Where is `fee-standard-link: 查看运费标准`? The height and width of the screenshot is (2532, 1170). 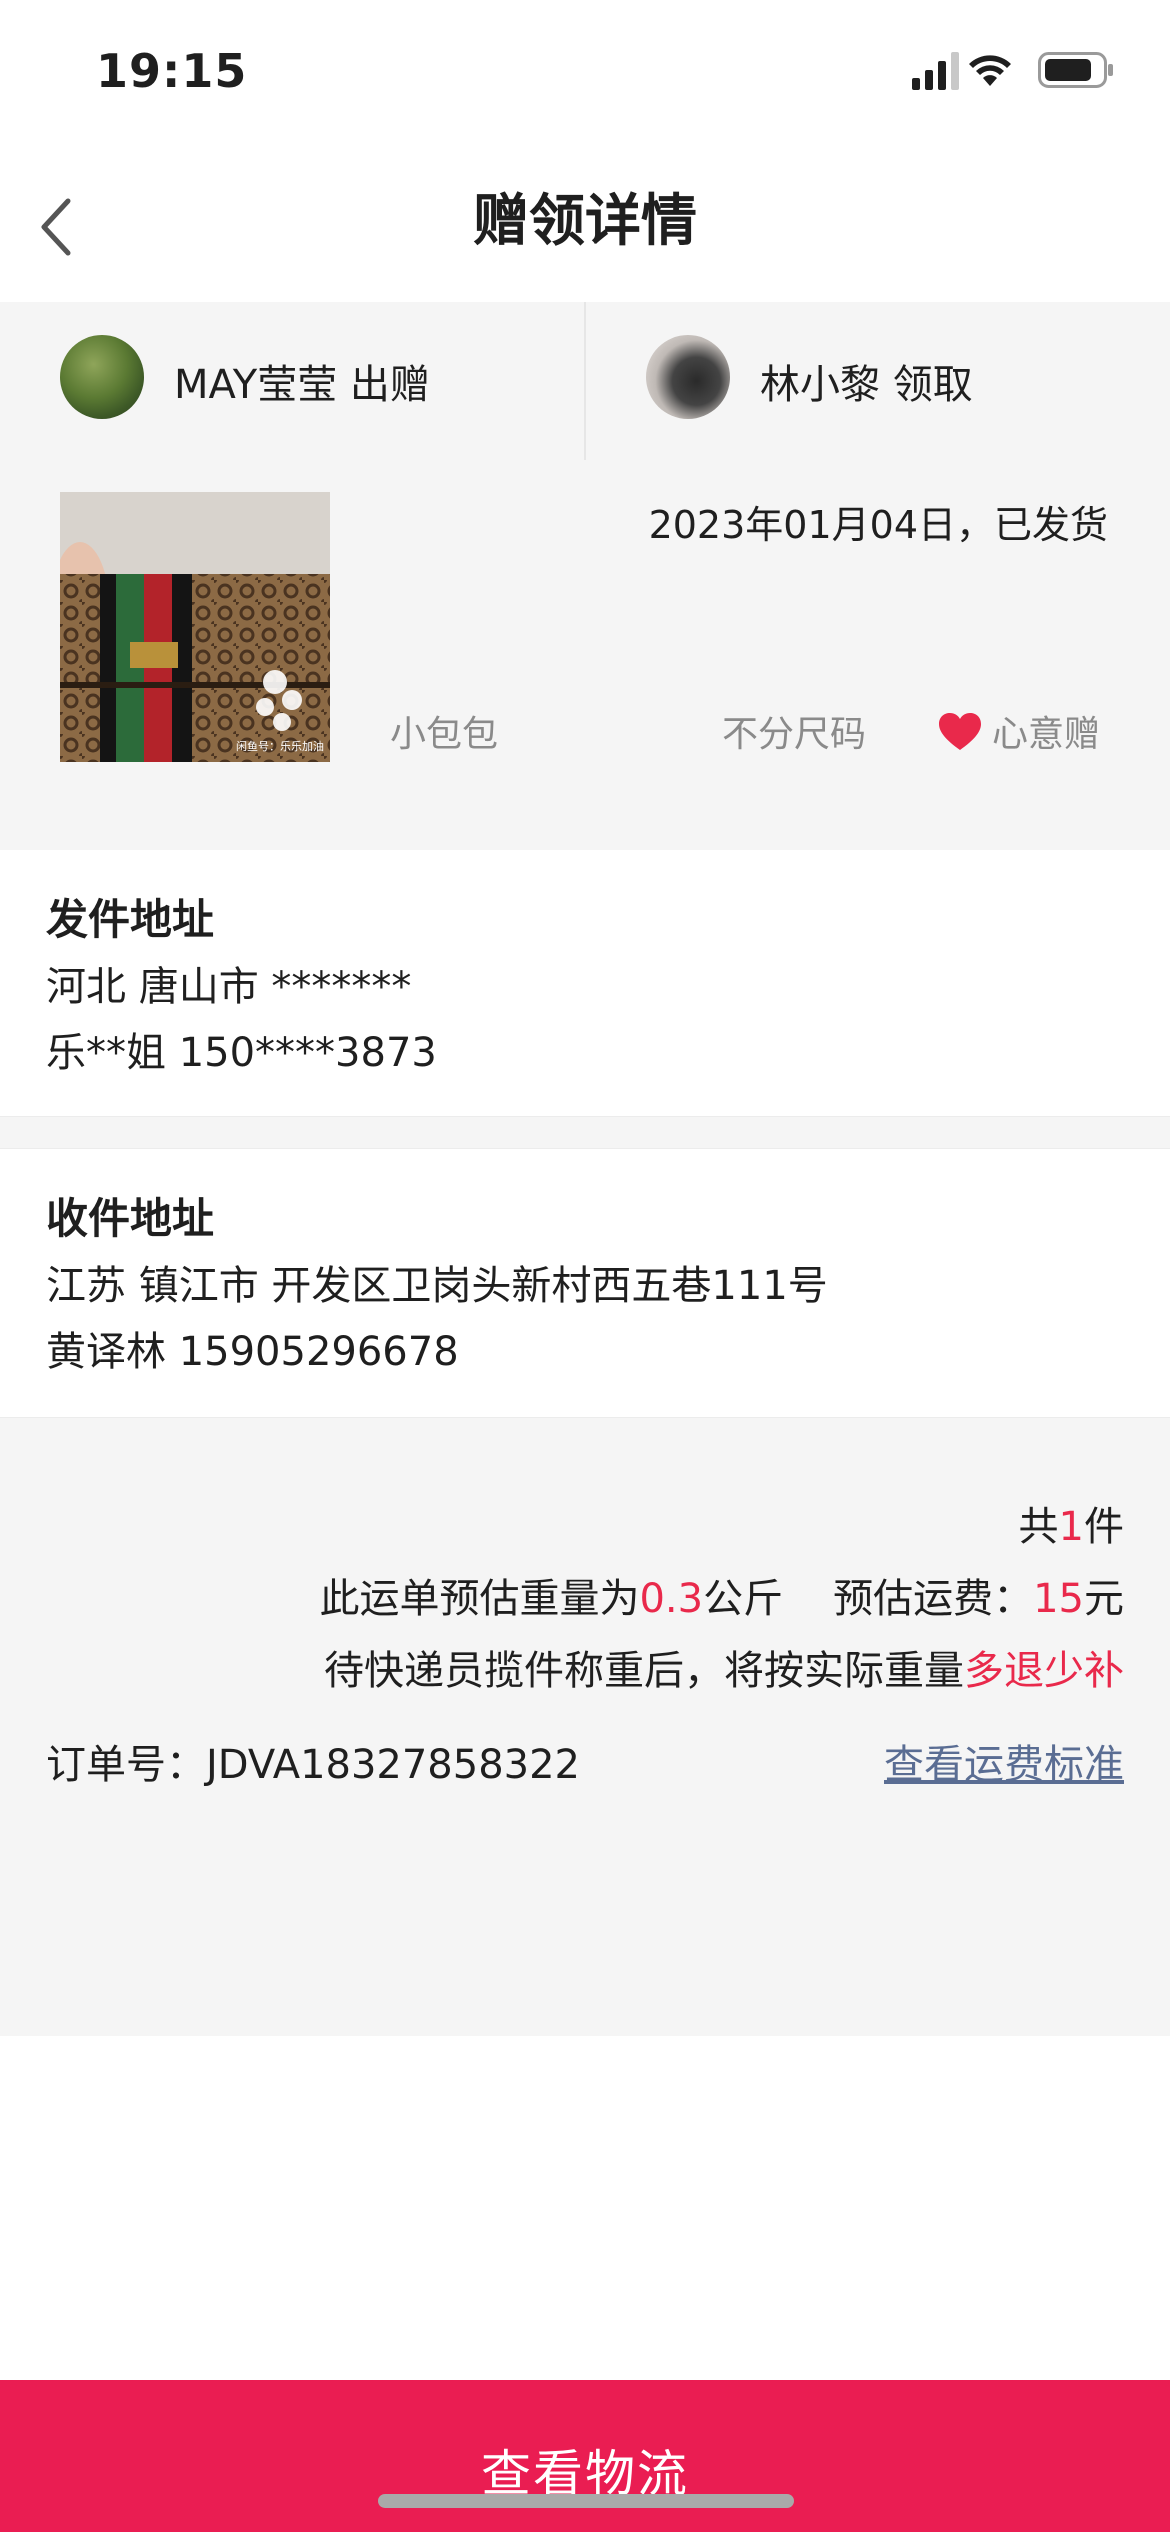
fee-standard-link: 查看运费标准 is located at coordinates (1004, 1761).